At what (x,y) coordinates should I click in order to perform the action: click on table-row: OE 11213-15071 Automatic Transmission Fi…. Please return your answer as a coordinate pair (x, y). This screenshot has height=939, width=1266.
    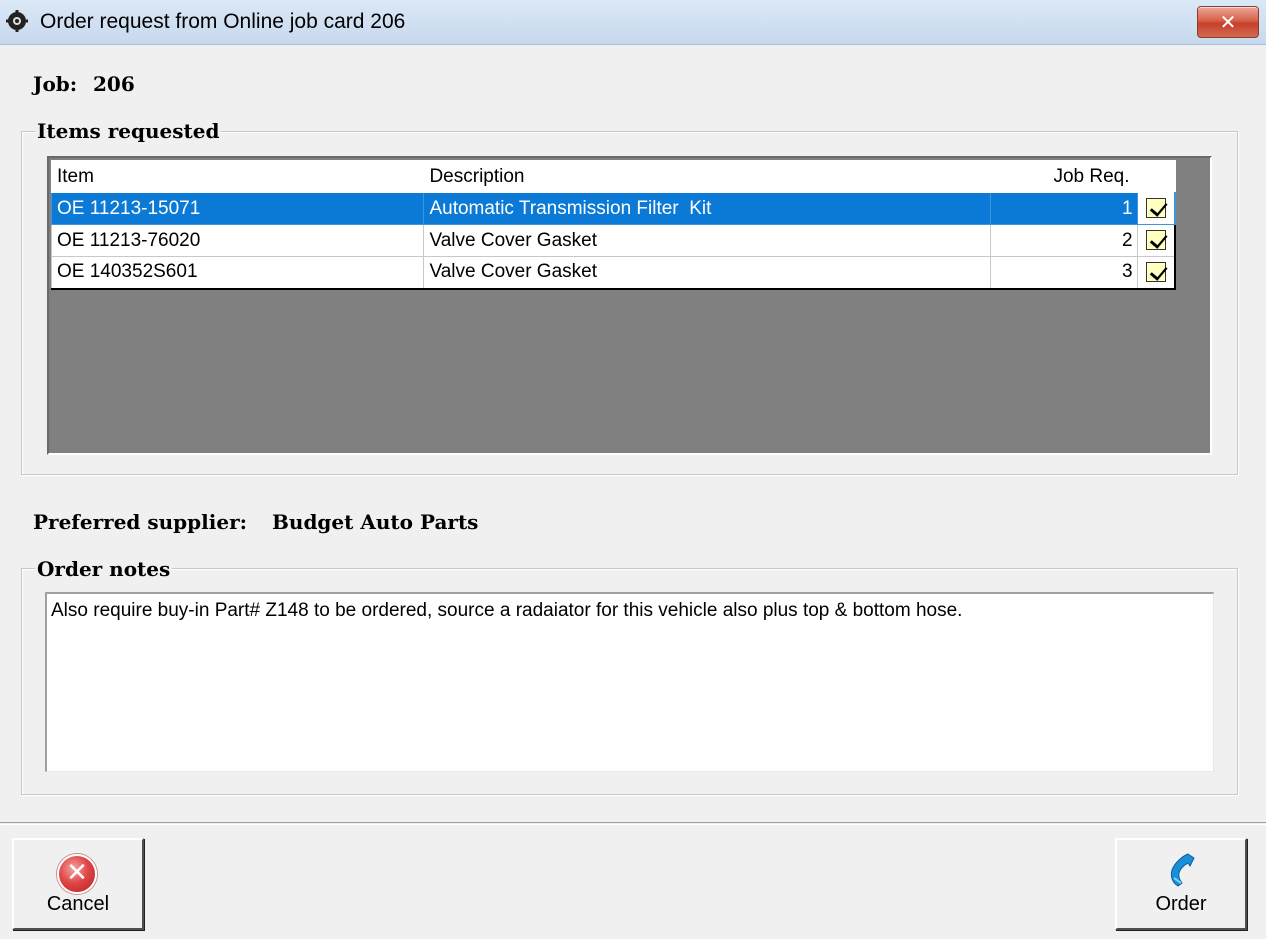
    Looking at the image, I should click on (613, 208).